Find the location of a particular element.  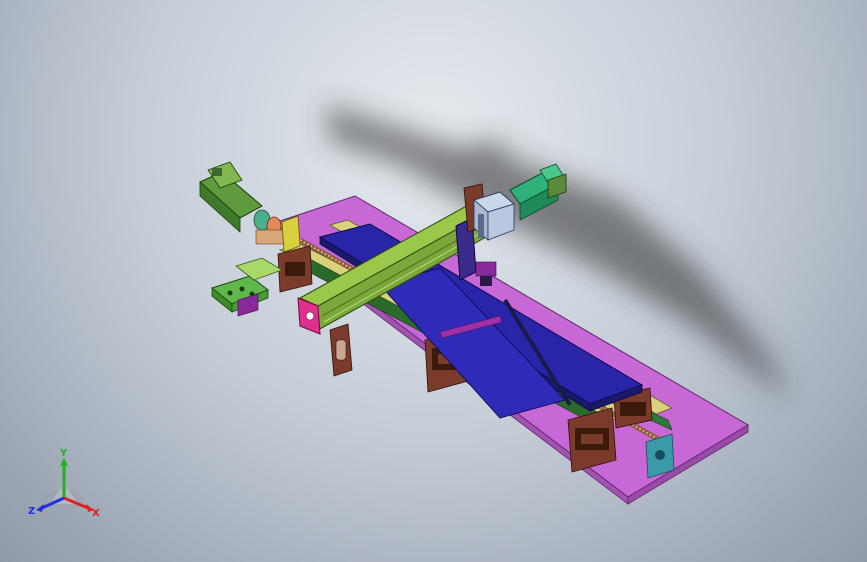

triad-y-label: Y is located at coordinates (63, 453).